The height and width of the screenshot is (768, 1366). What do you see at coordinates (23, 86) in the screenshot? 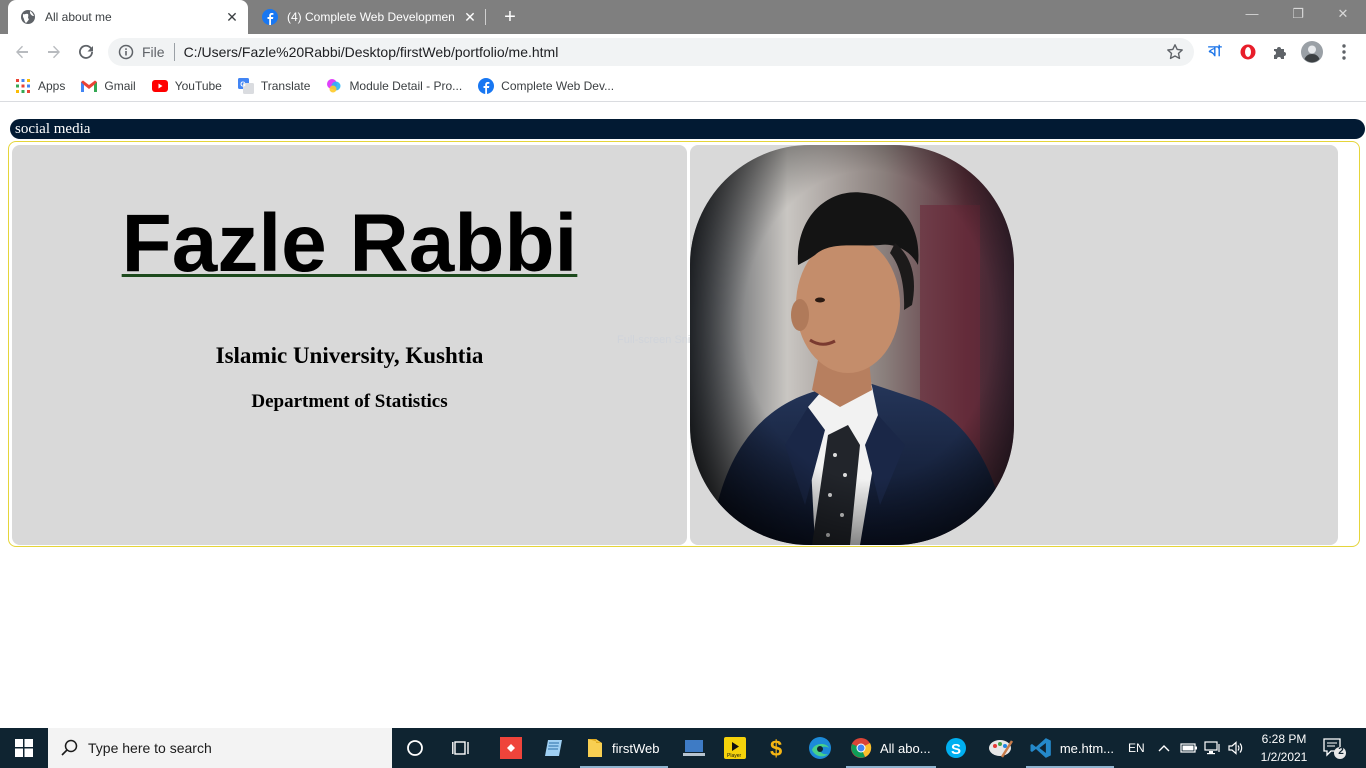
I see `apps-grid-icon` at bounding box center [23, 86].